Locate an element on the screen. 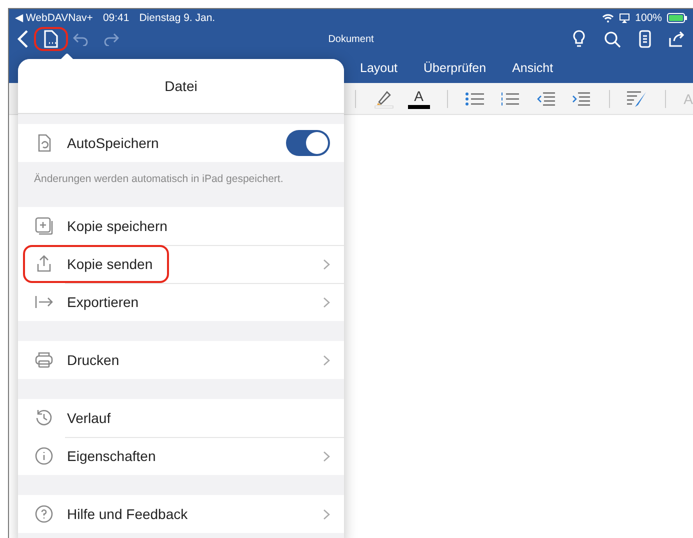 The height and width of the screenshot is (538, 693). lightbulb-icon is located at coordinates (579, 39).